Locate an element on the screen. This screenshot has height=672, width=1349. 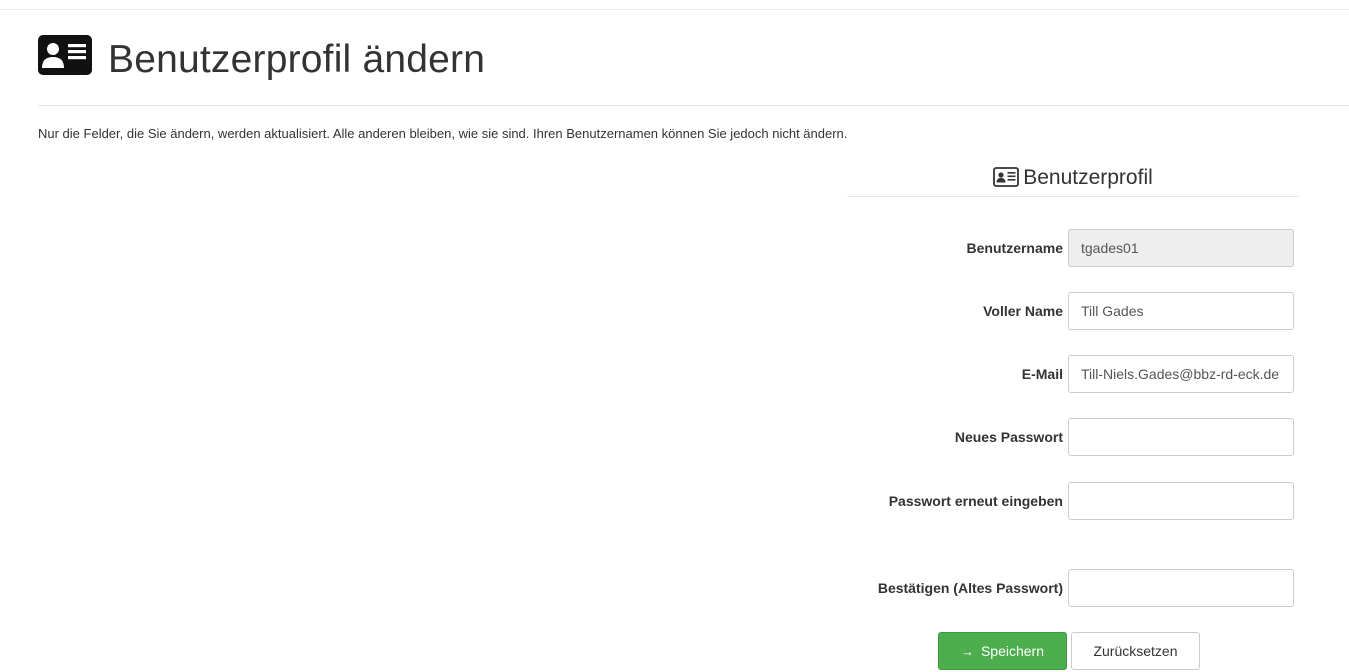
page-header: Benutzerprofil ändern is located at coordinates (262, 58).